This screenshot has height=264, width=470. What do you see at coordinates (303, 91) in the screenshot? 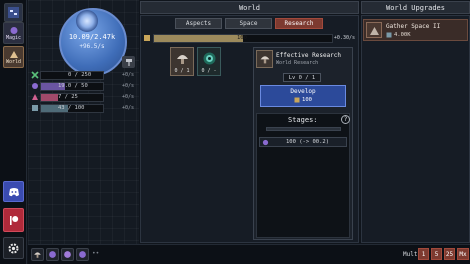
I see `develop-label: Develop` at bounding box center [303, 91].